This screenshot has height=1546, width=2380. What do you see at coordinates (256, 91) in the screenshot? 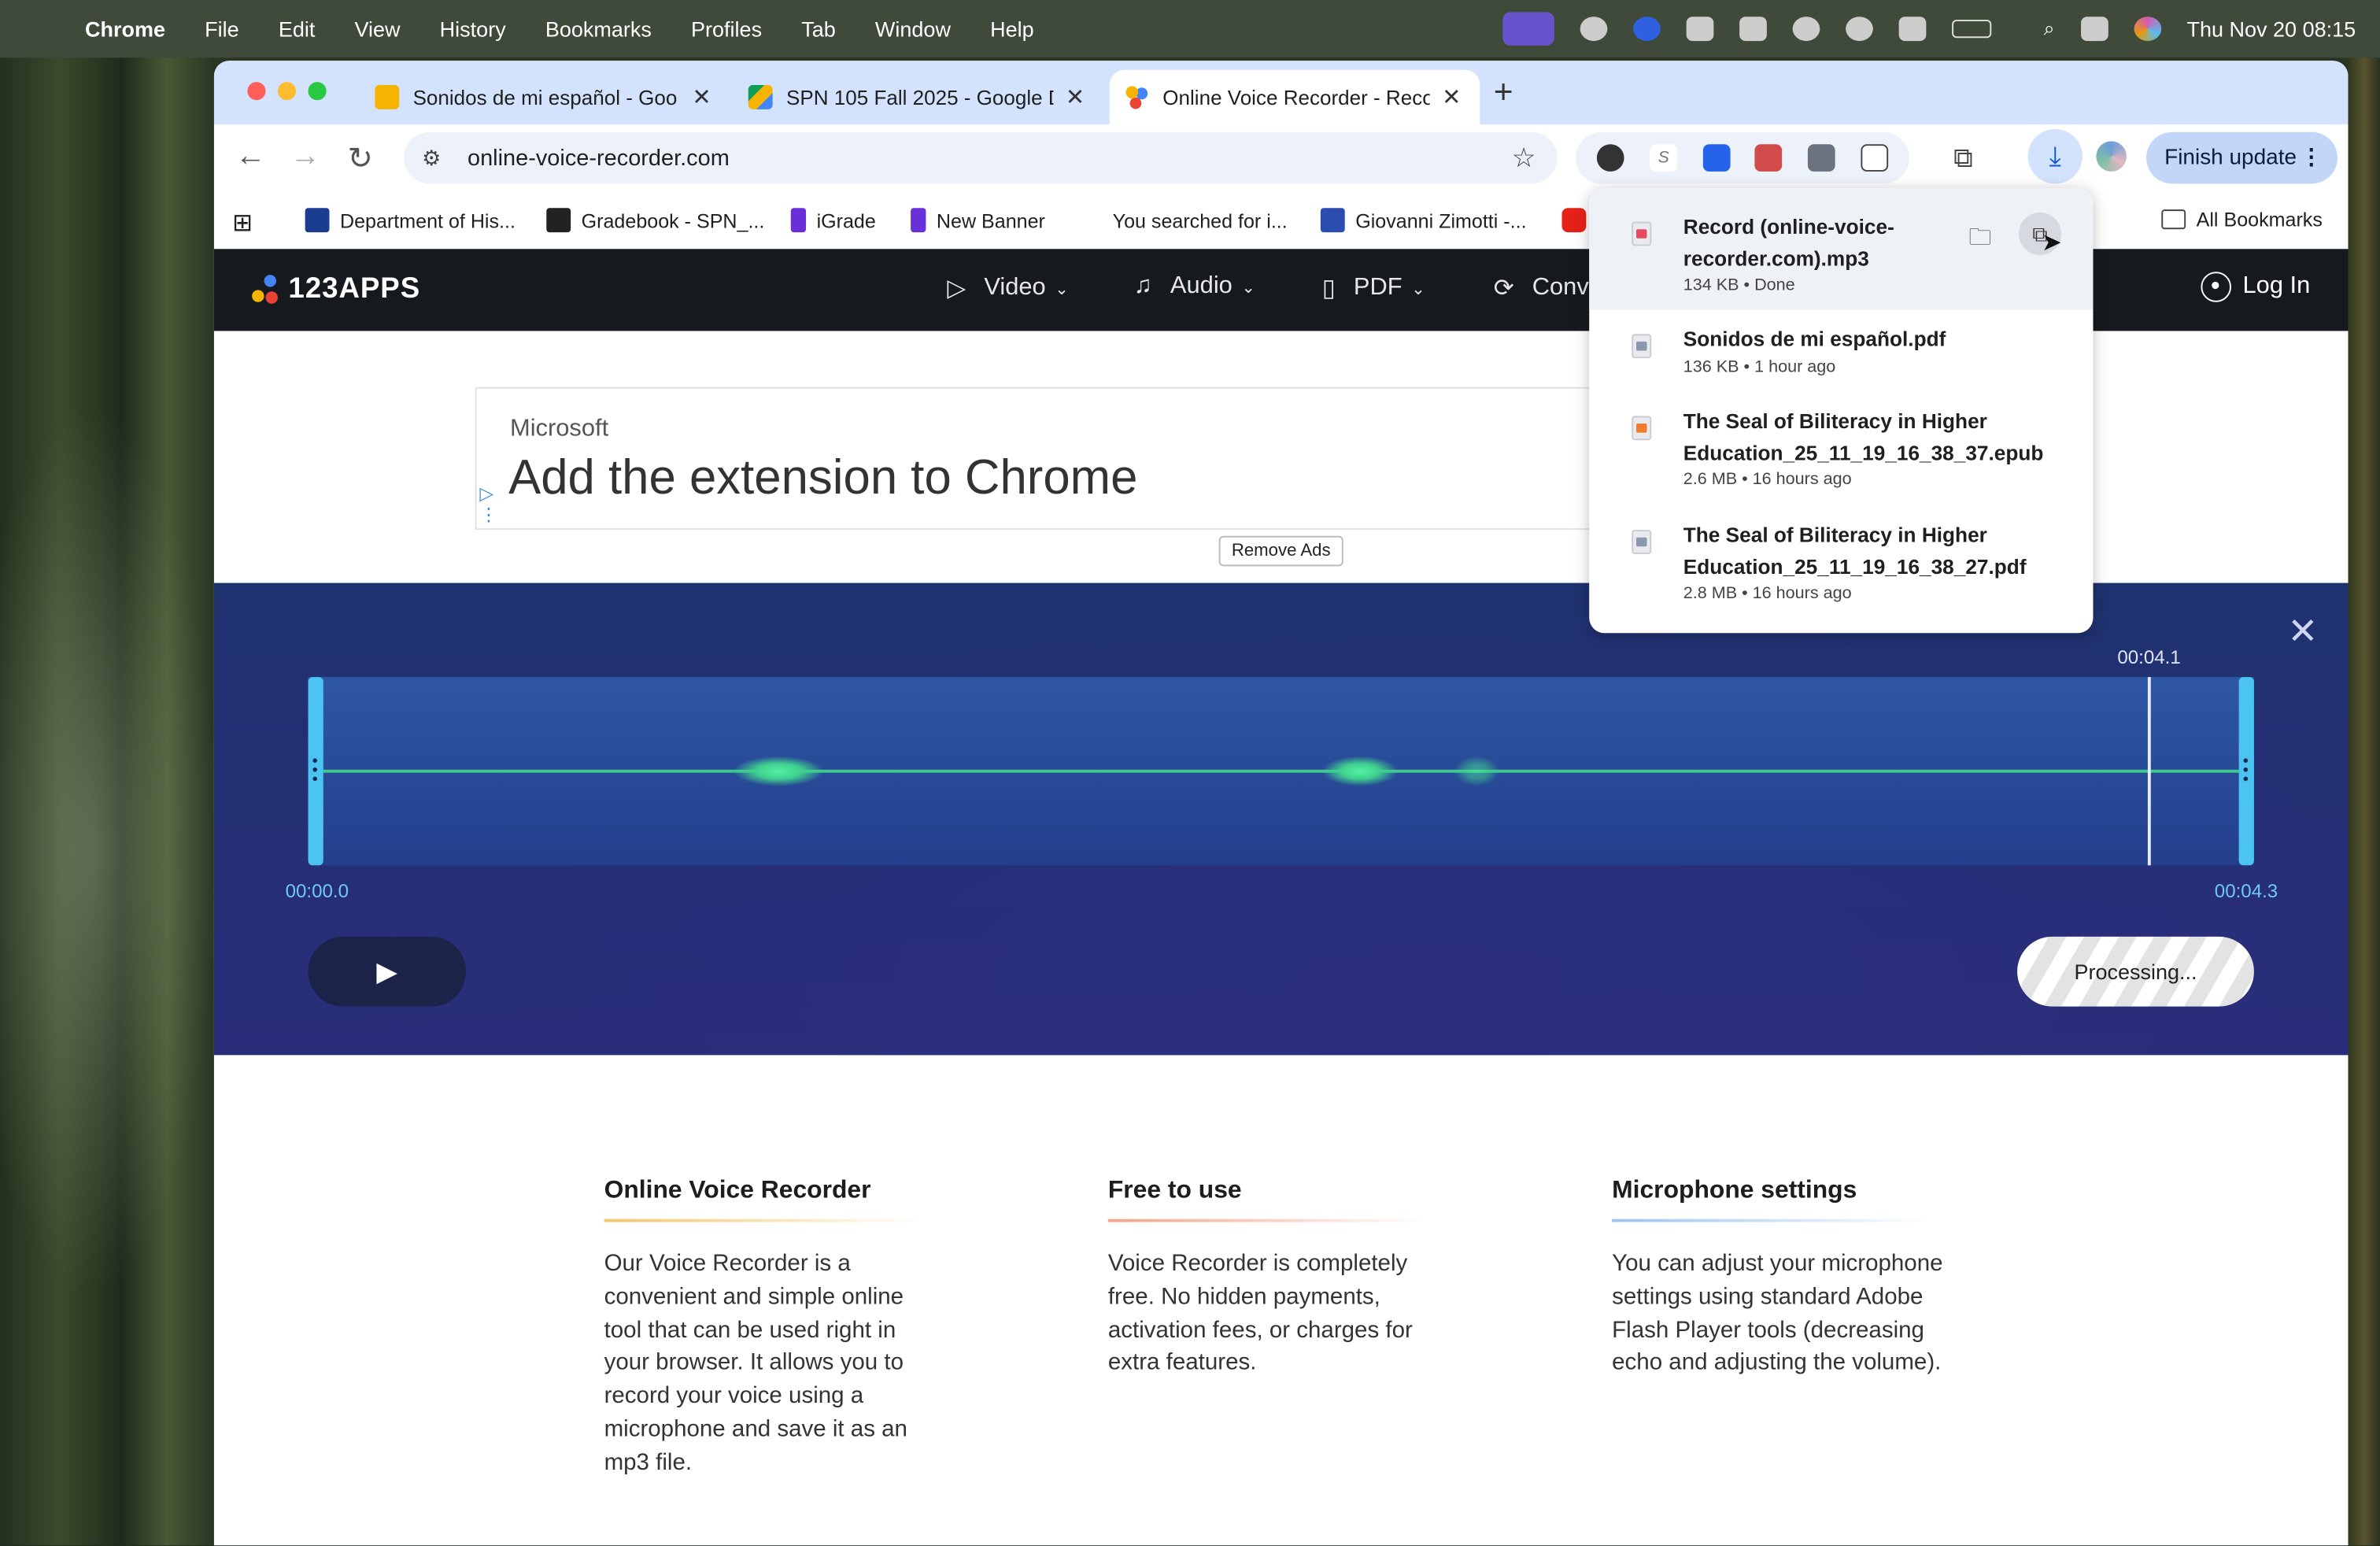
I see `close-window-button` at bounding box center [256, 91].